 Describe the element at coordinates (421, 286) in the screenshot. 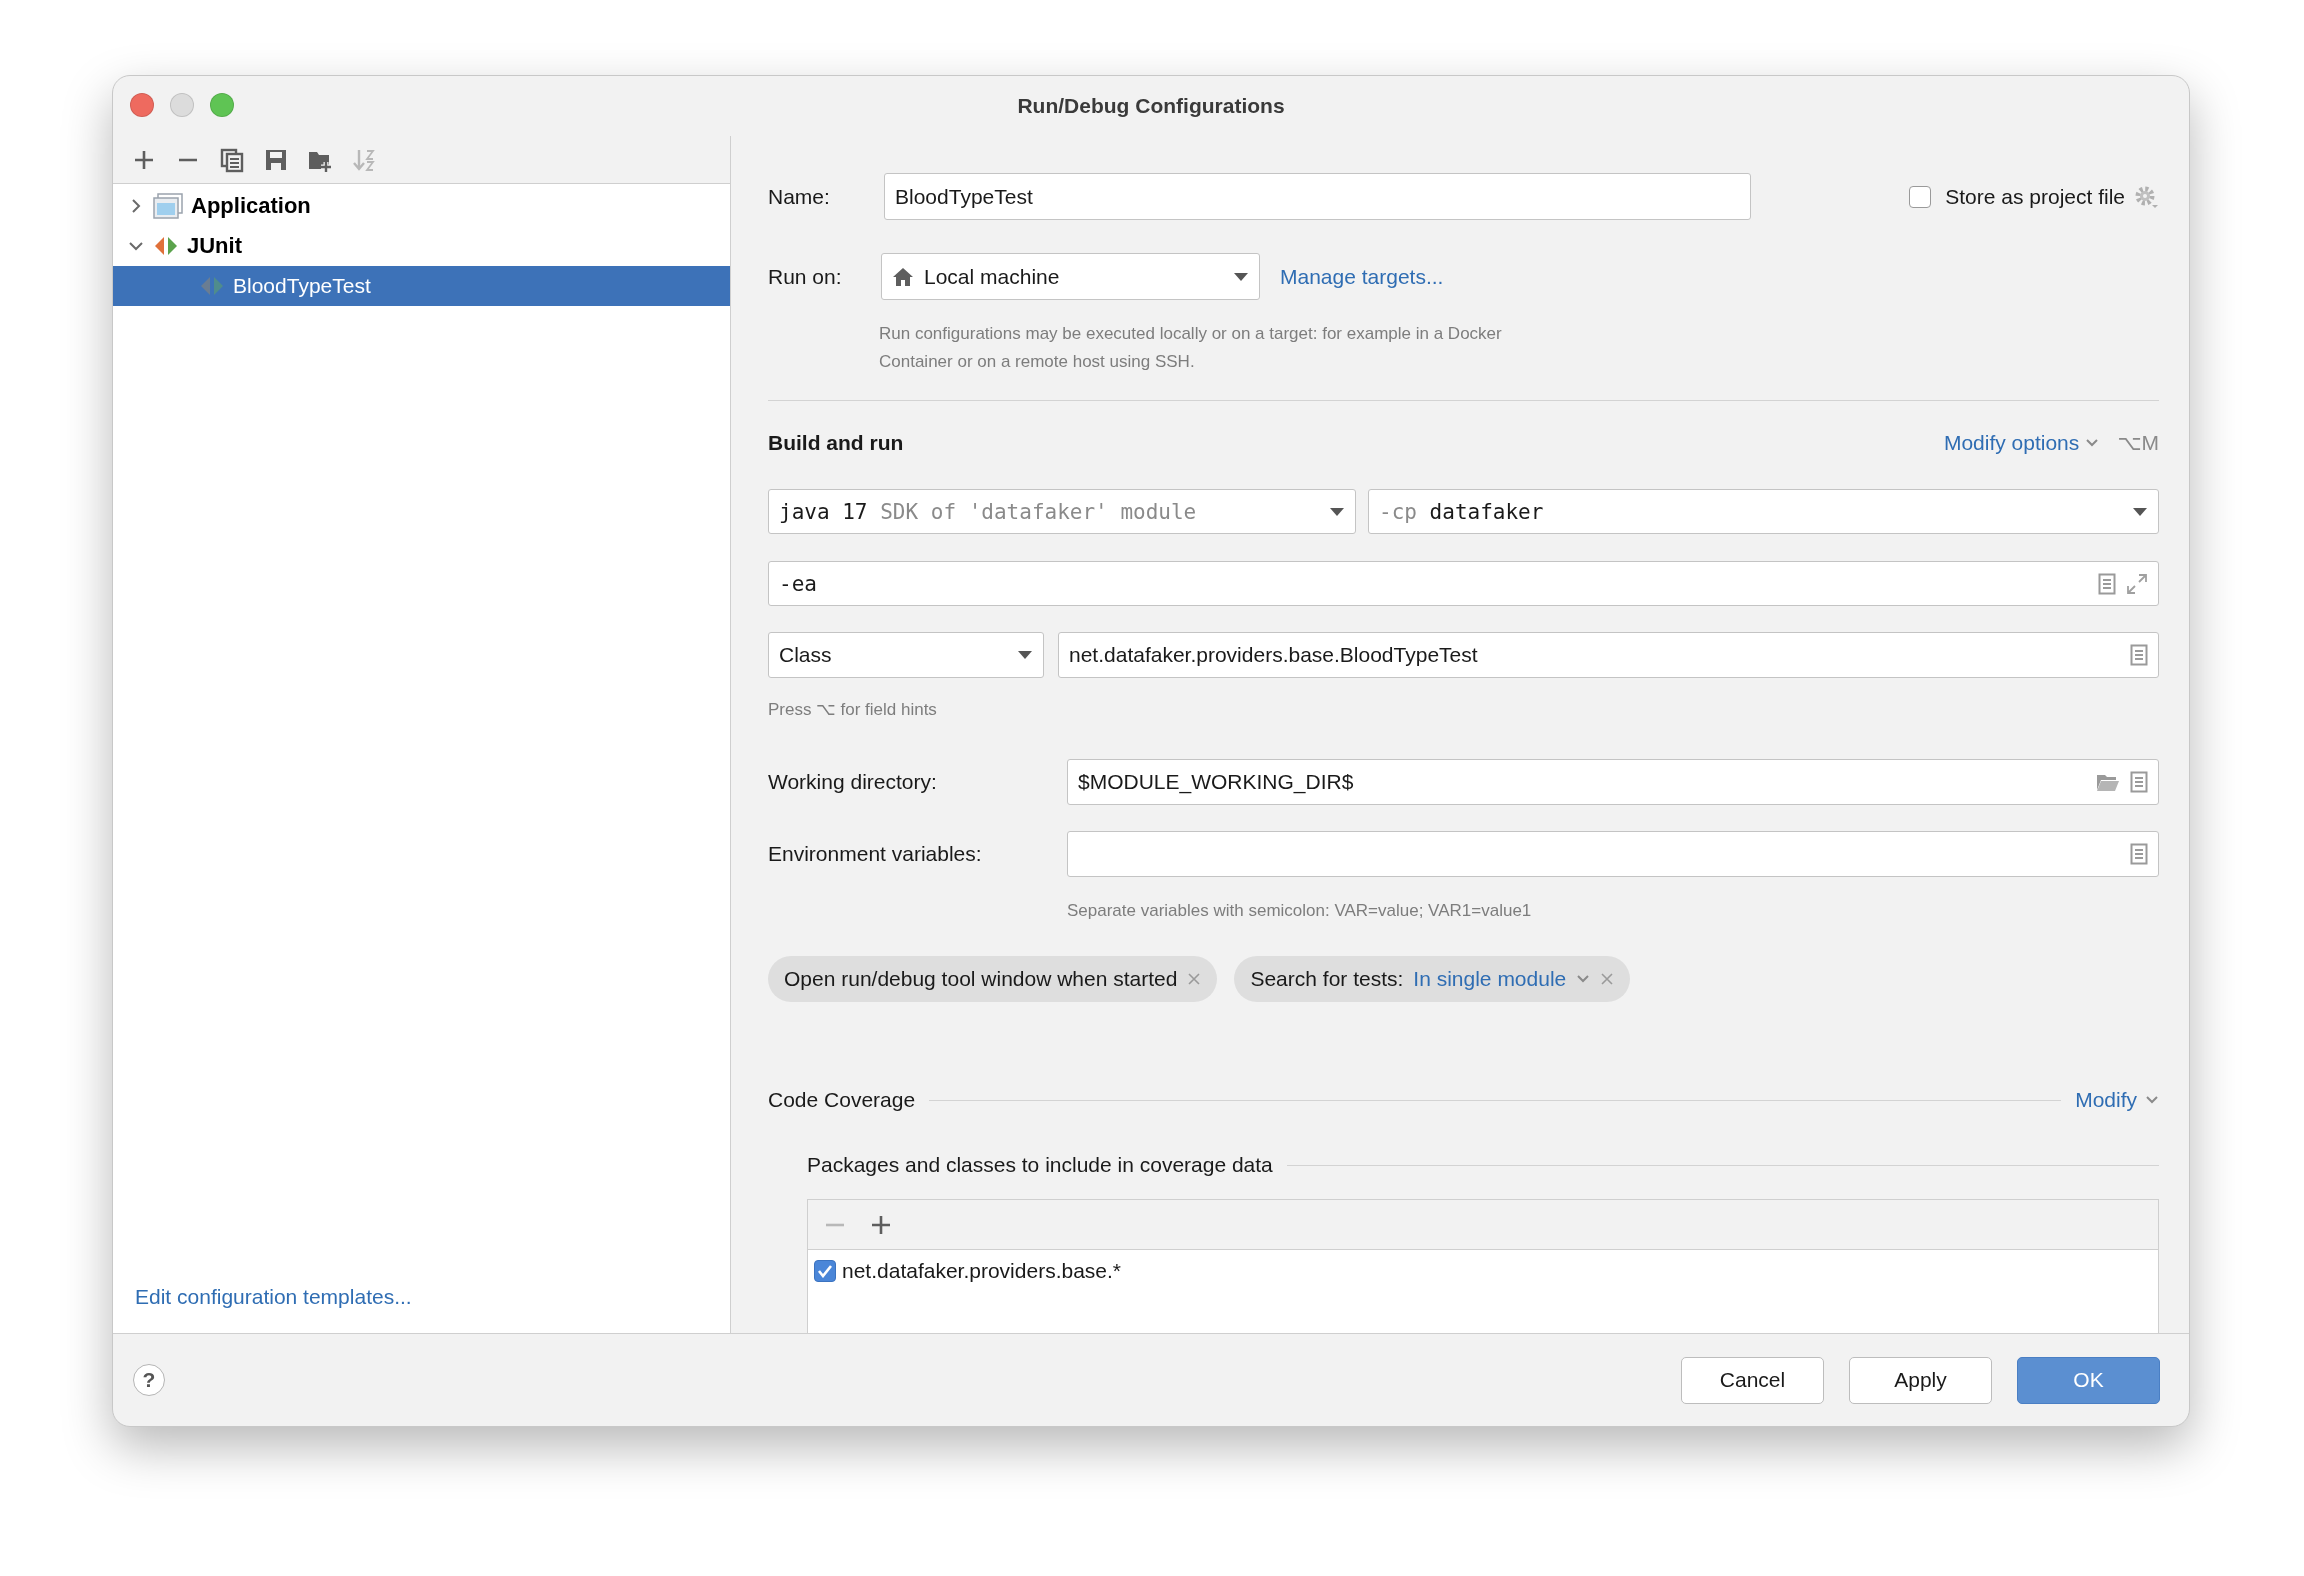

I see `tree-item: BloodTypeTest` at that location.